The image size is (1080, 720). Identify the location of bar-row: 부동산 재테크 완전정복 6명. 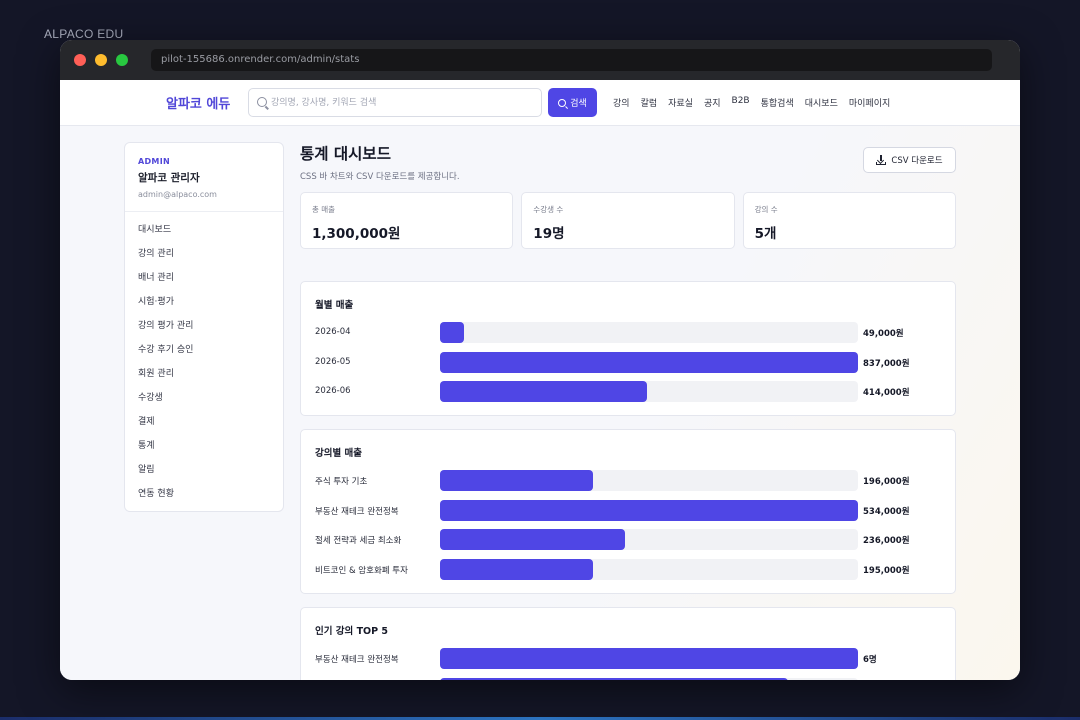
(629, 659).